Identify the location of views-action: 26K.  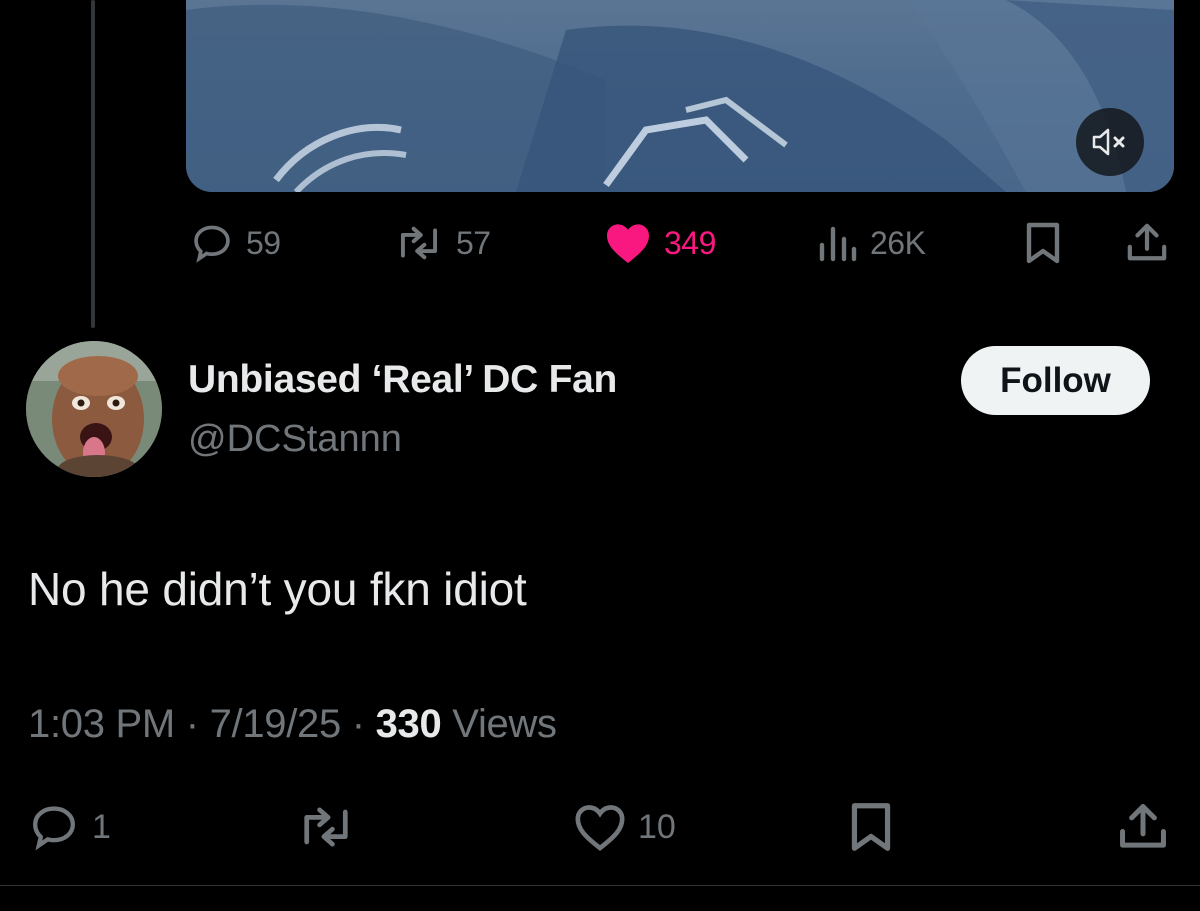
(872, 243).